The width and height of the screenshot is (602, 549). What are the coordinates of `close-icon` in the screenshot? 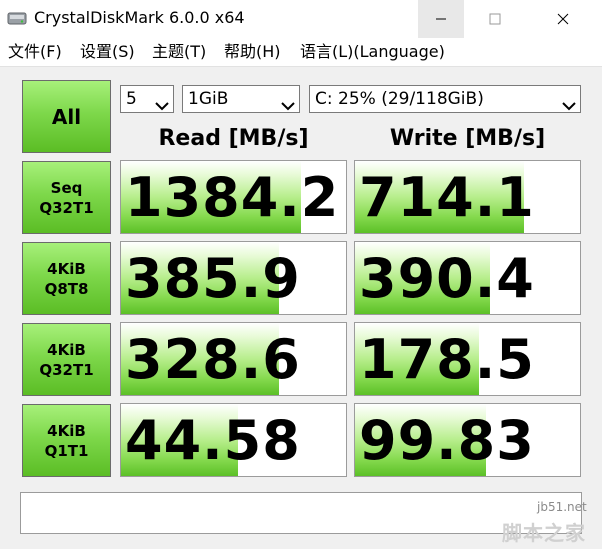 It's located at (563, 19).